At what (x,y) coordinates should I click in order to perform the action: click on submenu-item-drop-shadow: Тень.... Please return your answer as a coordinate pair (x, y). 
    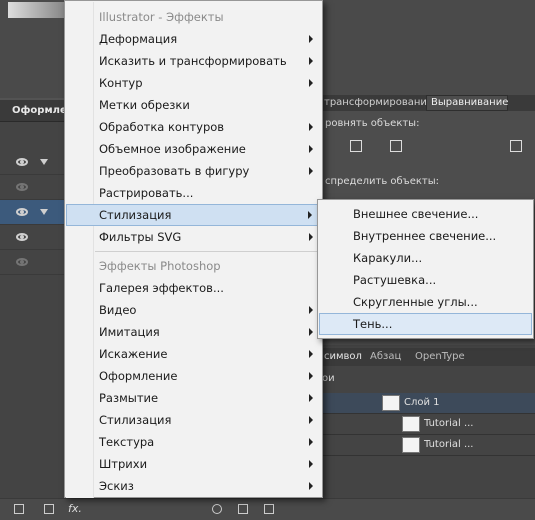
    Looking at the image, I should click on (425, 324).